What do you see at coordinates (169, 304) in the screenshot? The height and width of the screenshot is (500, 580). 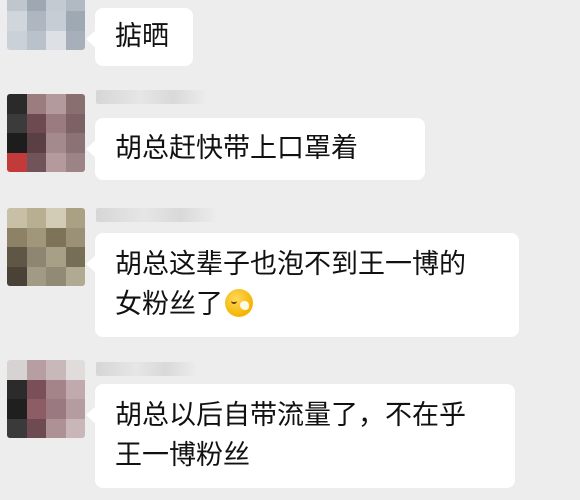 I see `message-text: 女粉丝了` at bounding box center [169, 304].